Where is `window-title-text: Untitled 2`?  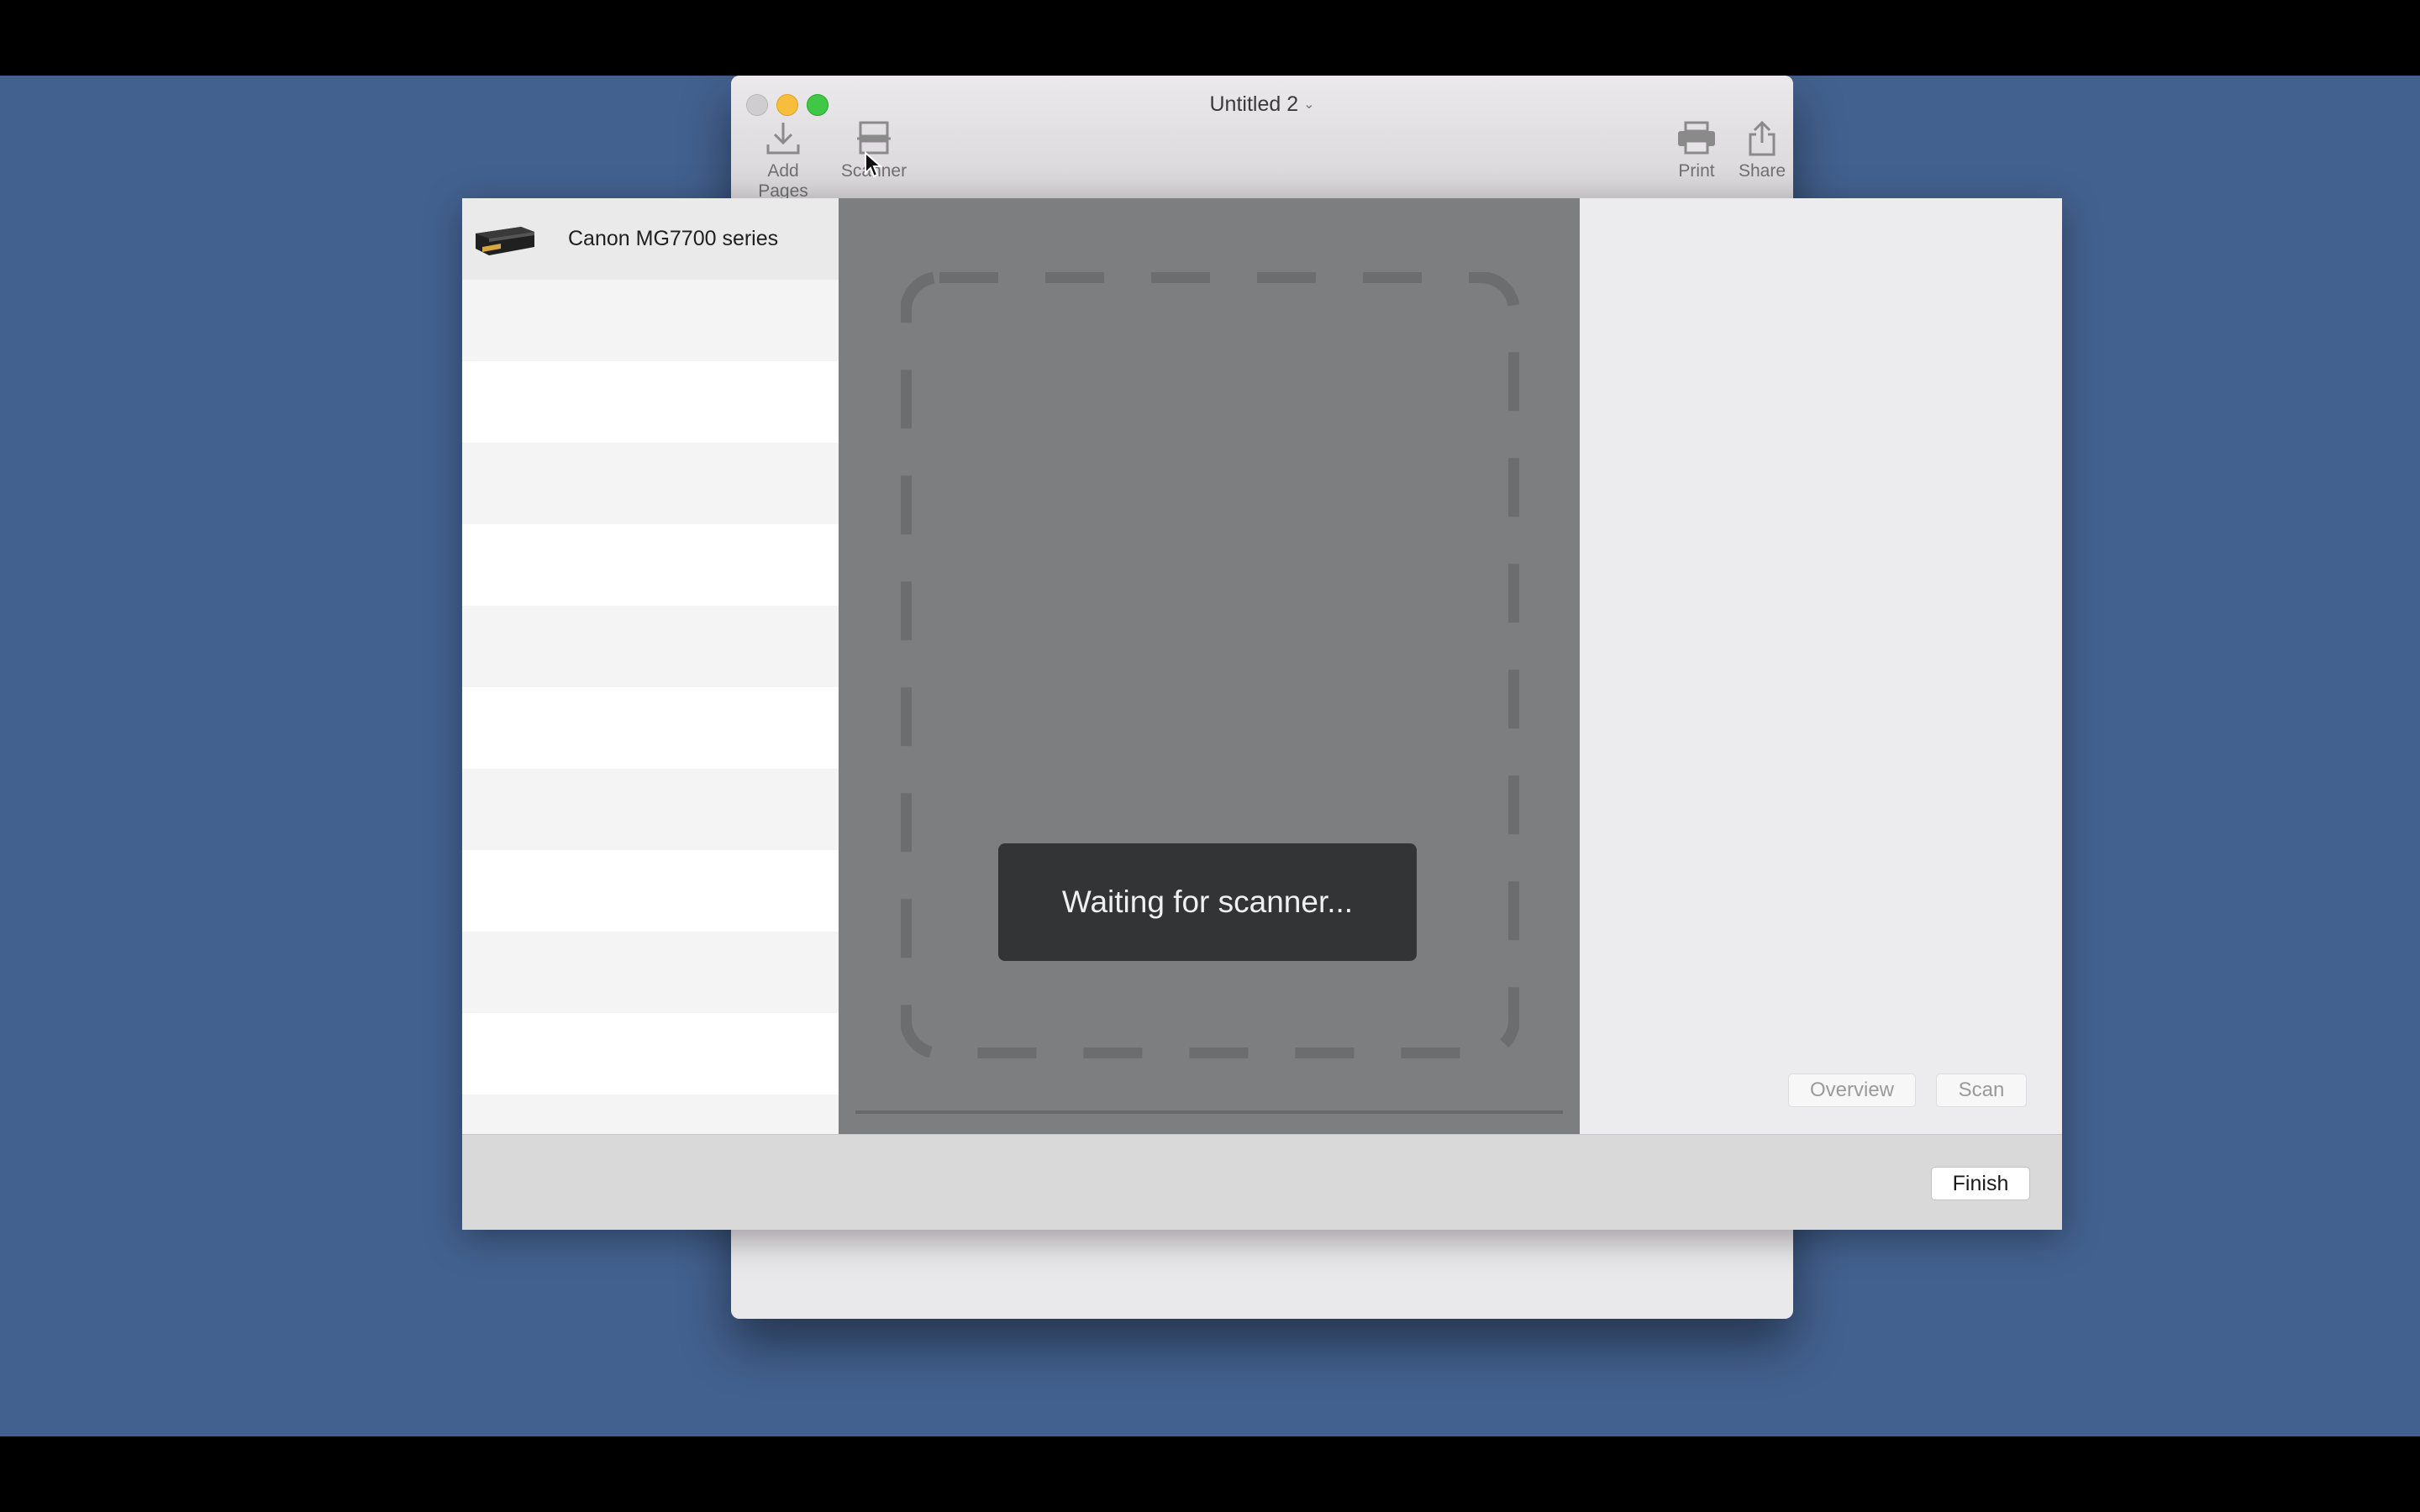
window-title-text: Untitled 2 is located at coordinates (1254, 104).